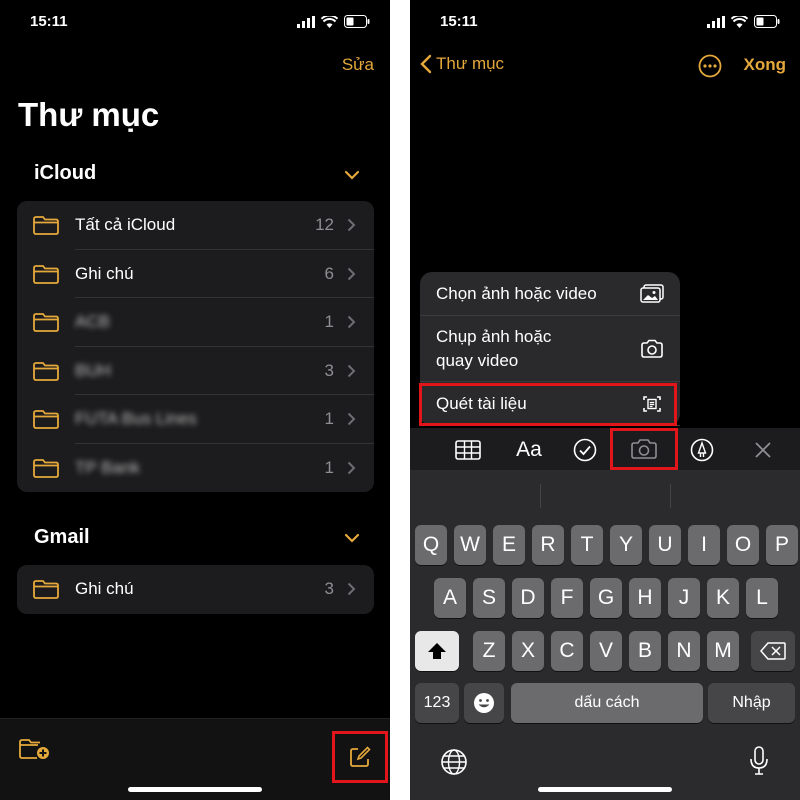 Image resolution: width=800 pixels, height=800 pixels. I want to click on key-r: R, so click(548, 545).